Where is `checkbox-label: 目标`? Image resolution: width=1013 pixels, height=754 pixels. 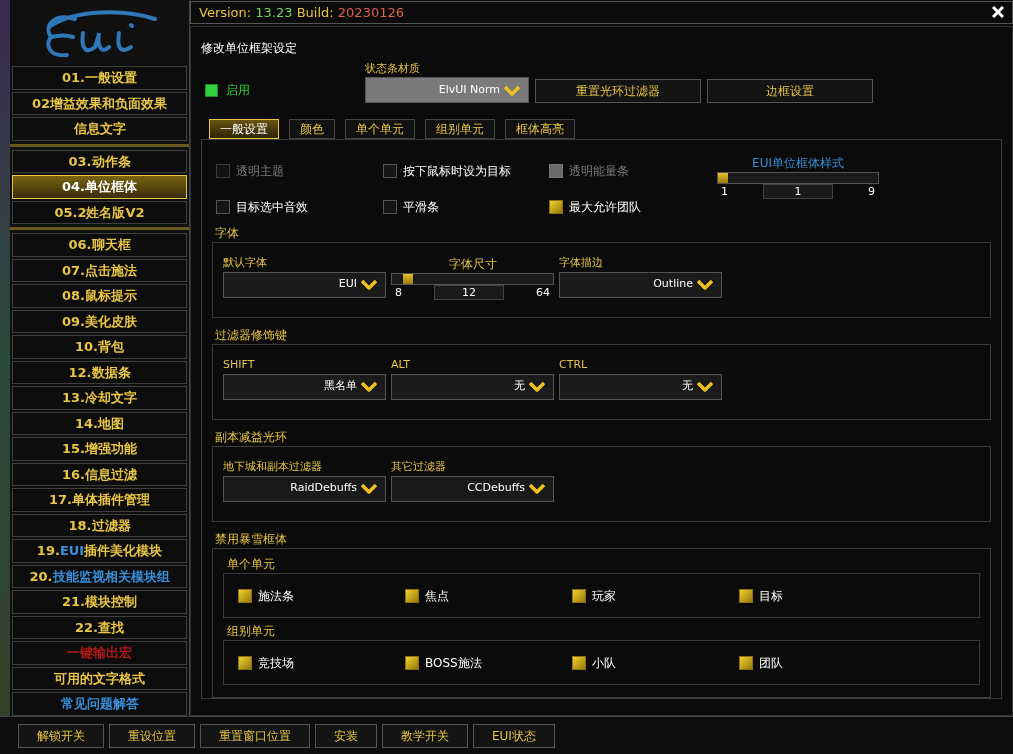
checkbox-label: 目标 is located at coordinates (771, 596).